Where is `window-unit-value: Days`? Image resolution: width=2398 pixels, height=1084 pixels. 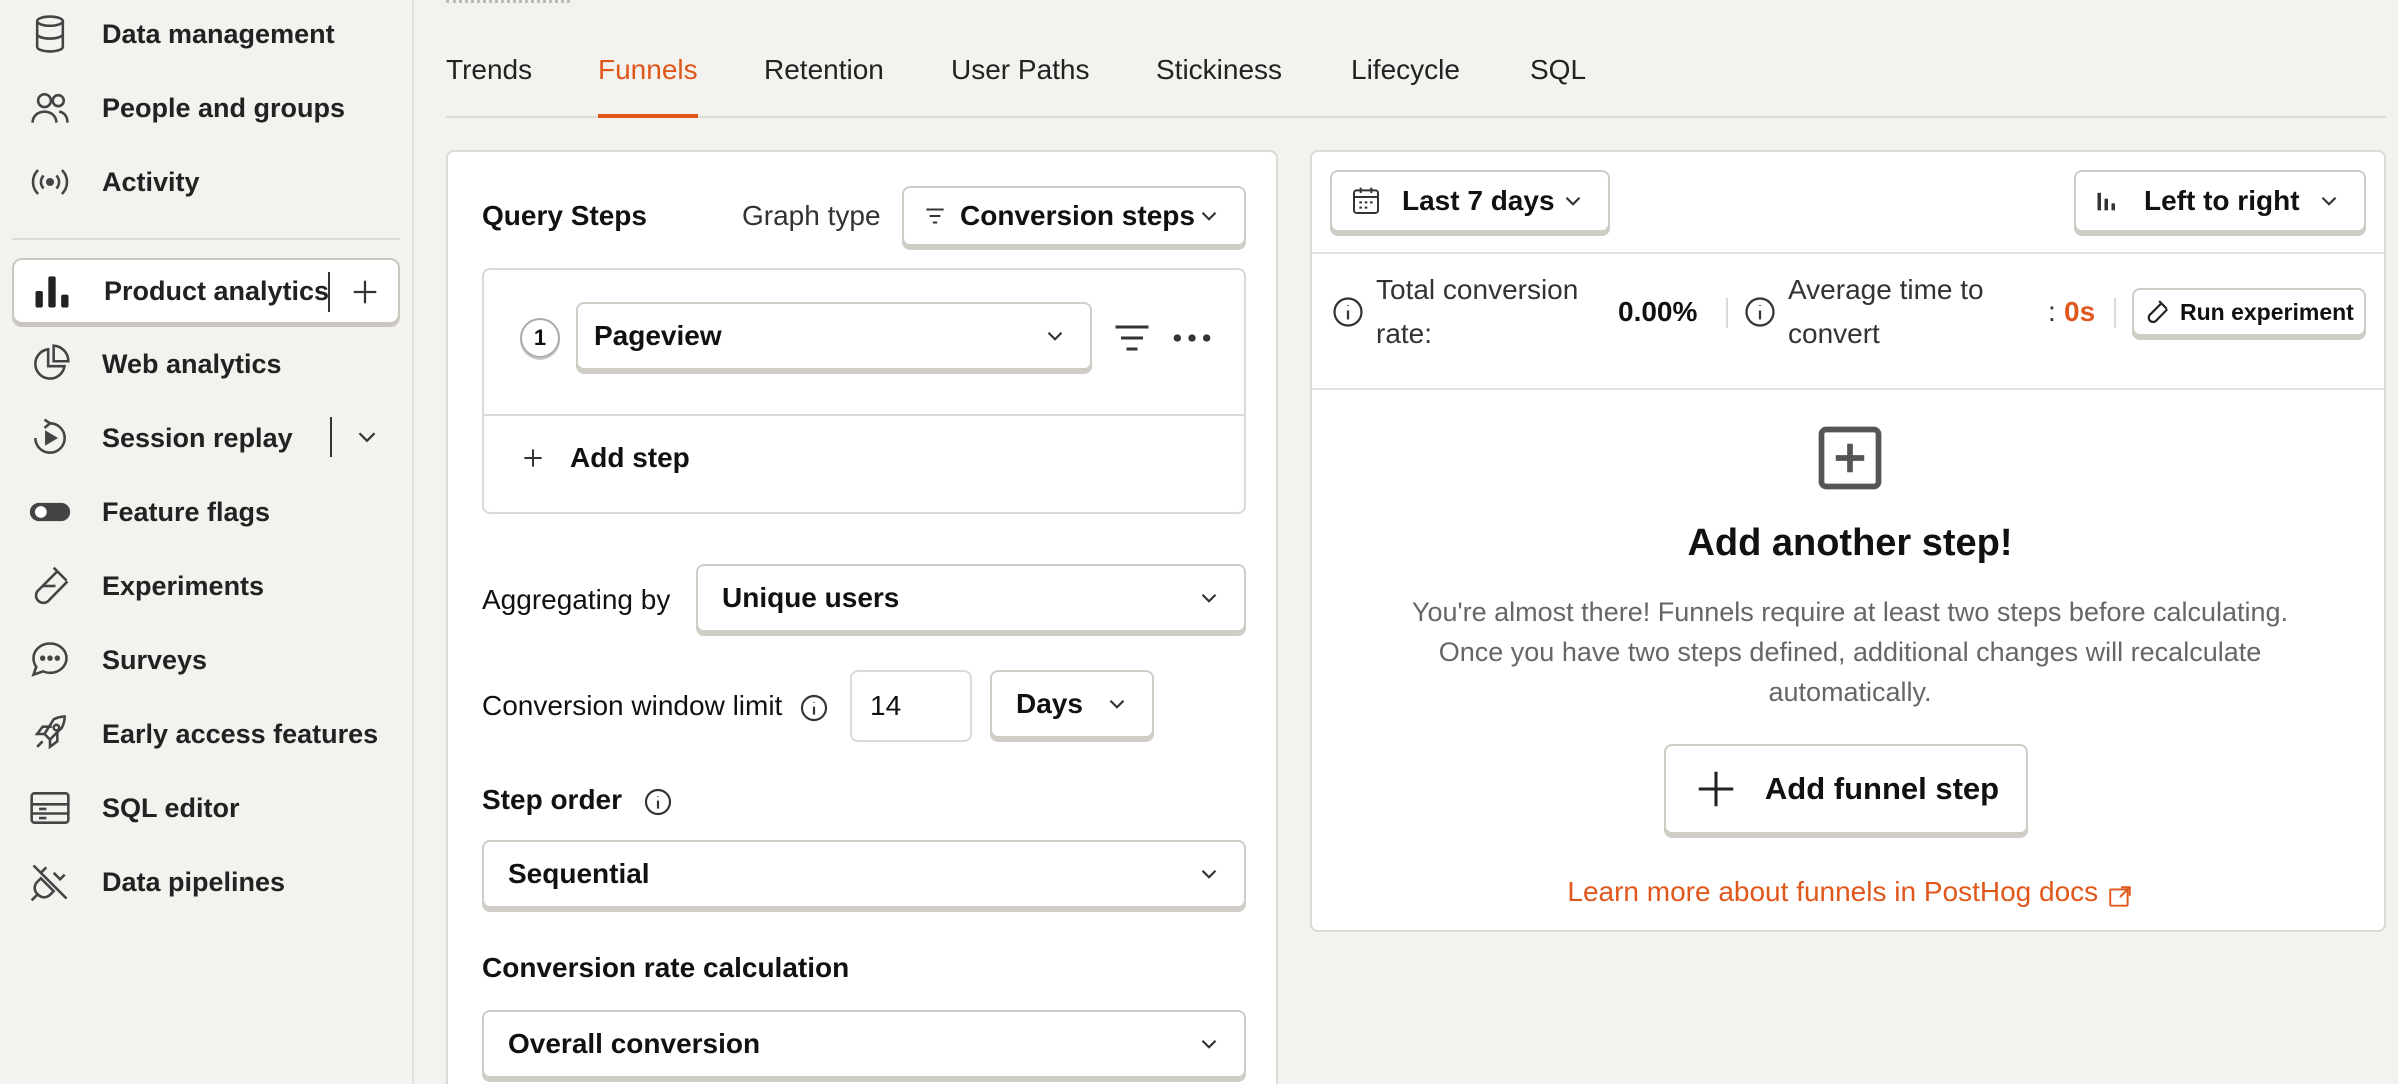 window-unit-value: Days is located at coordinates (1049, 703).